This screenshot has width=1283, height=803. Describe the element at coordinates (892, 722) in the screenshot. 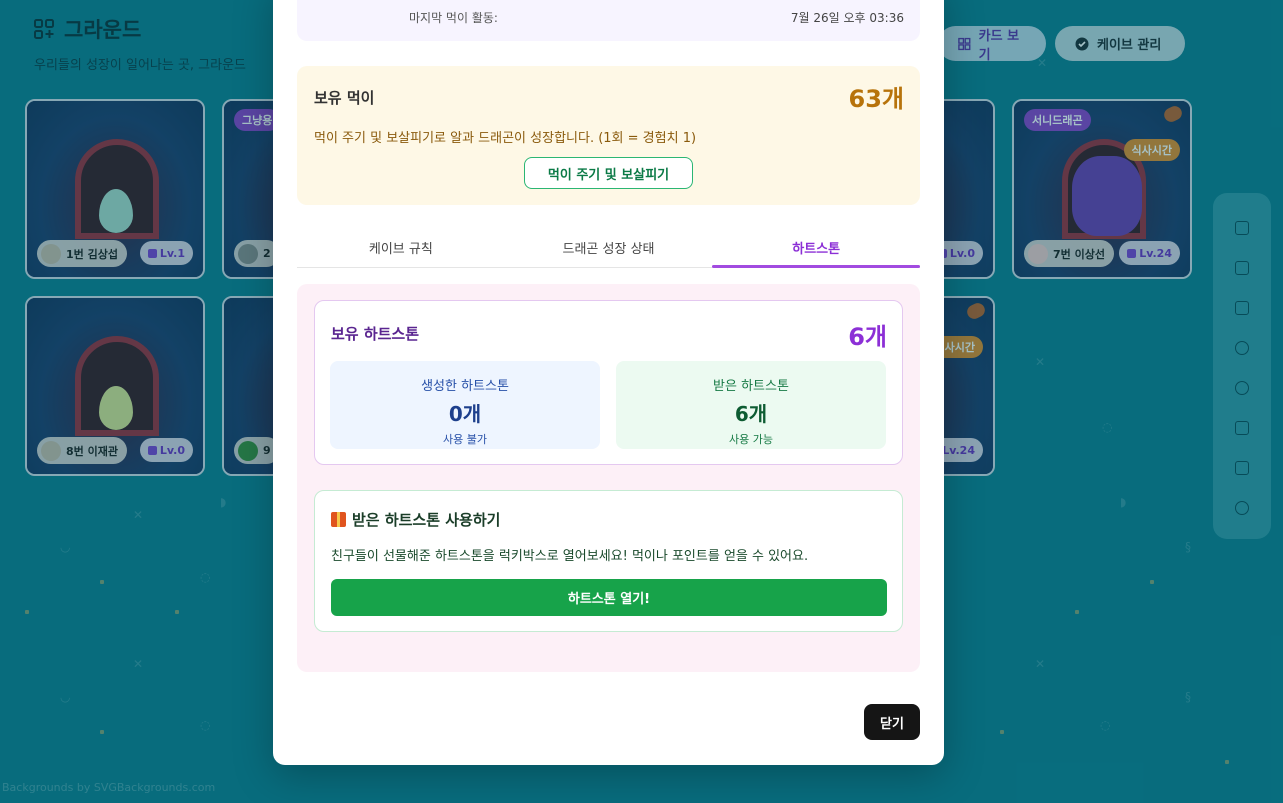

I see `close-button: 닫기` at that location.